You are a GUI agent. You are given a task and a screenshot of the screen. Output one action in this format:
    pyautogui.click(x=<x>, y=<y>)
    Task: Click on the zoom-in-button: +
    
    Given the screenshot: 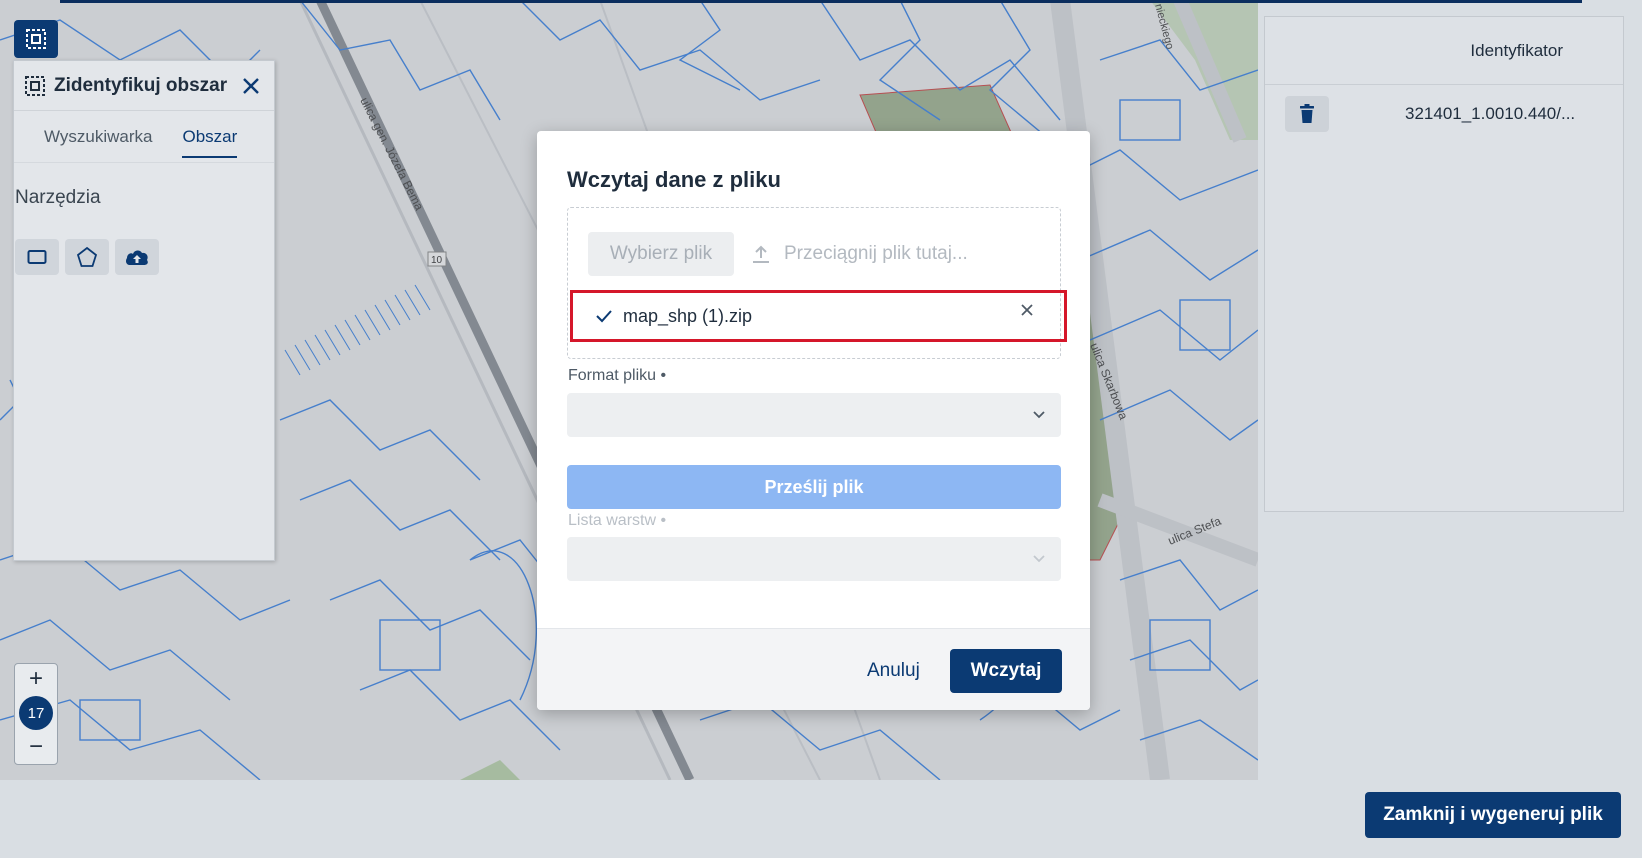 What is the action you would take?
    pyautogui.click(x=36, y=679)
    